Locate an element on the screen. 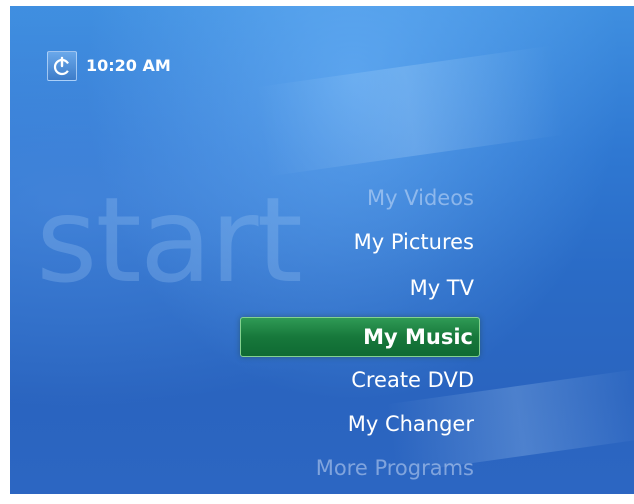 Image resolution: width=634 pixels, height=504 pixels. menu-item-more-programs: More Programs is located at coordinates (398, 468).